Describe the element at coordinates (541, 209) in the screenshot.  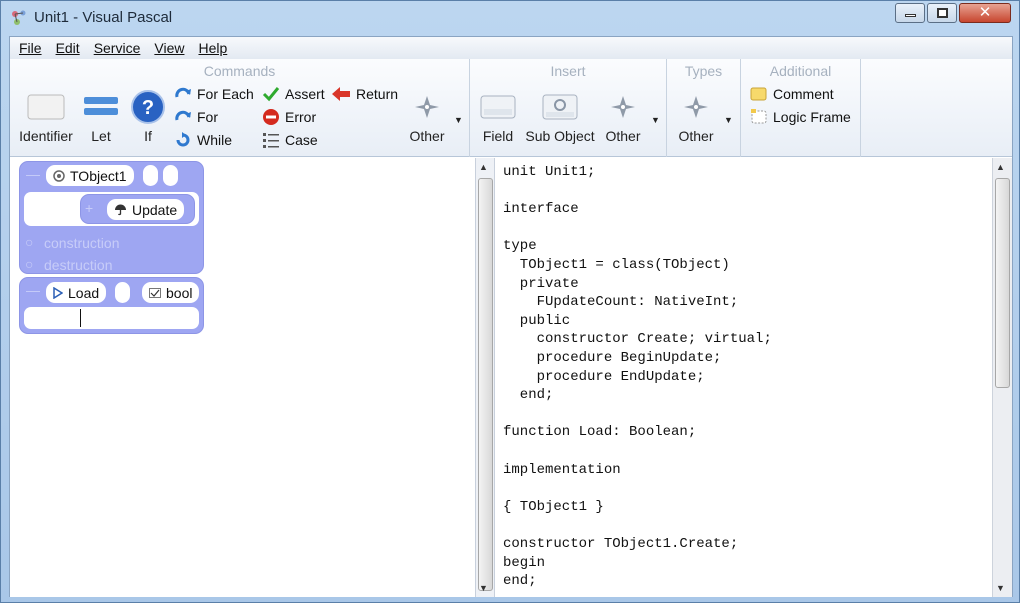
I see `code-line: interface` at that location.